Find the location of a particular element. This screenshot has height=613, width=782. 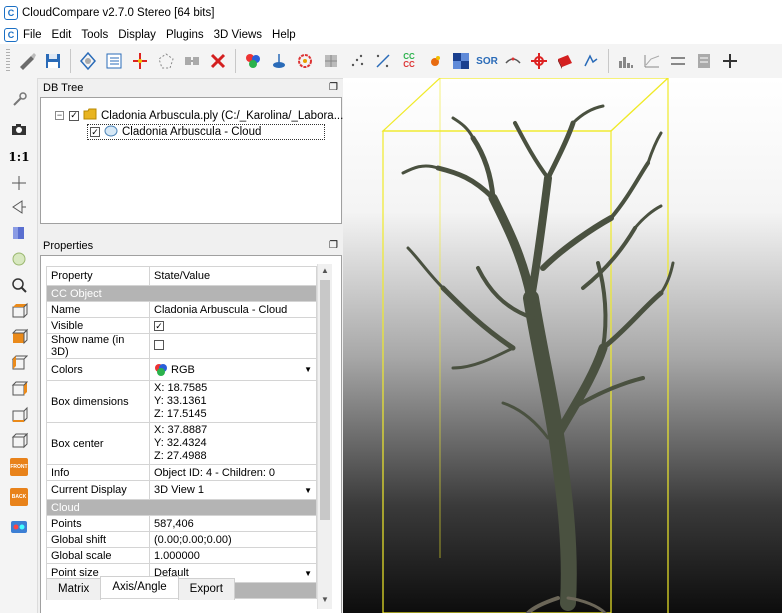

title-bar: C CloudCompare v2.7.0 Stereo [64 bits] is located at coordinates (391, 13).